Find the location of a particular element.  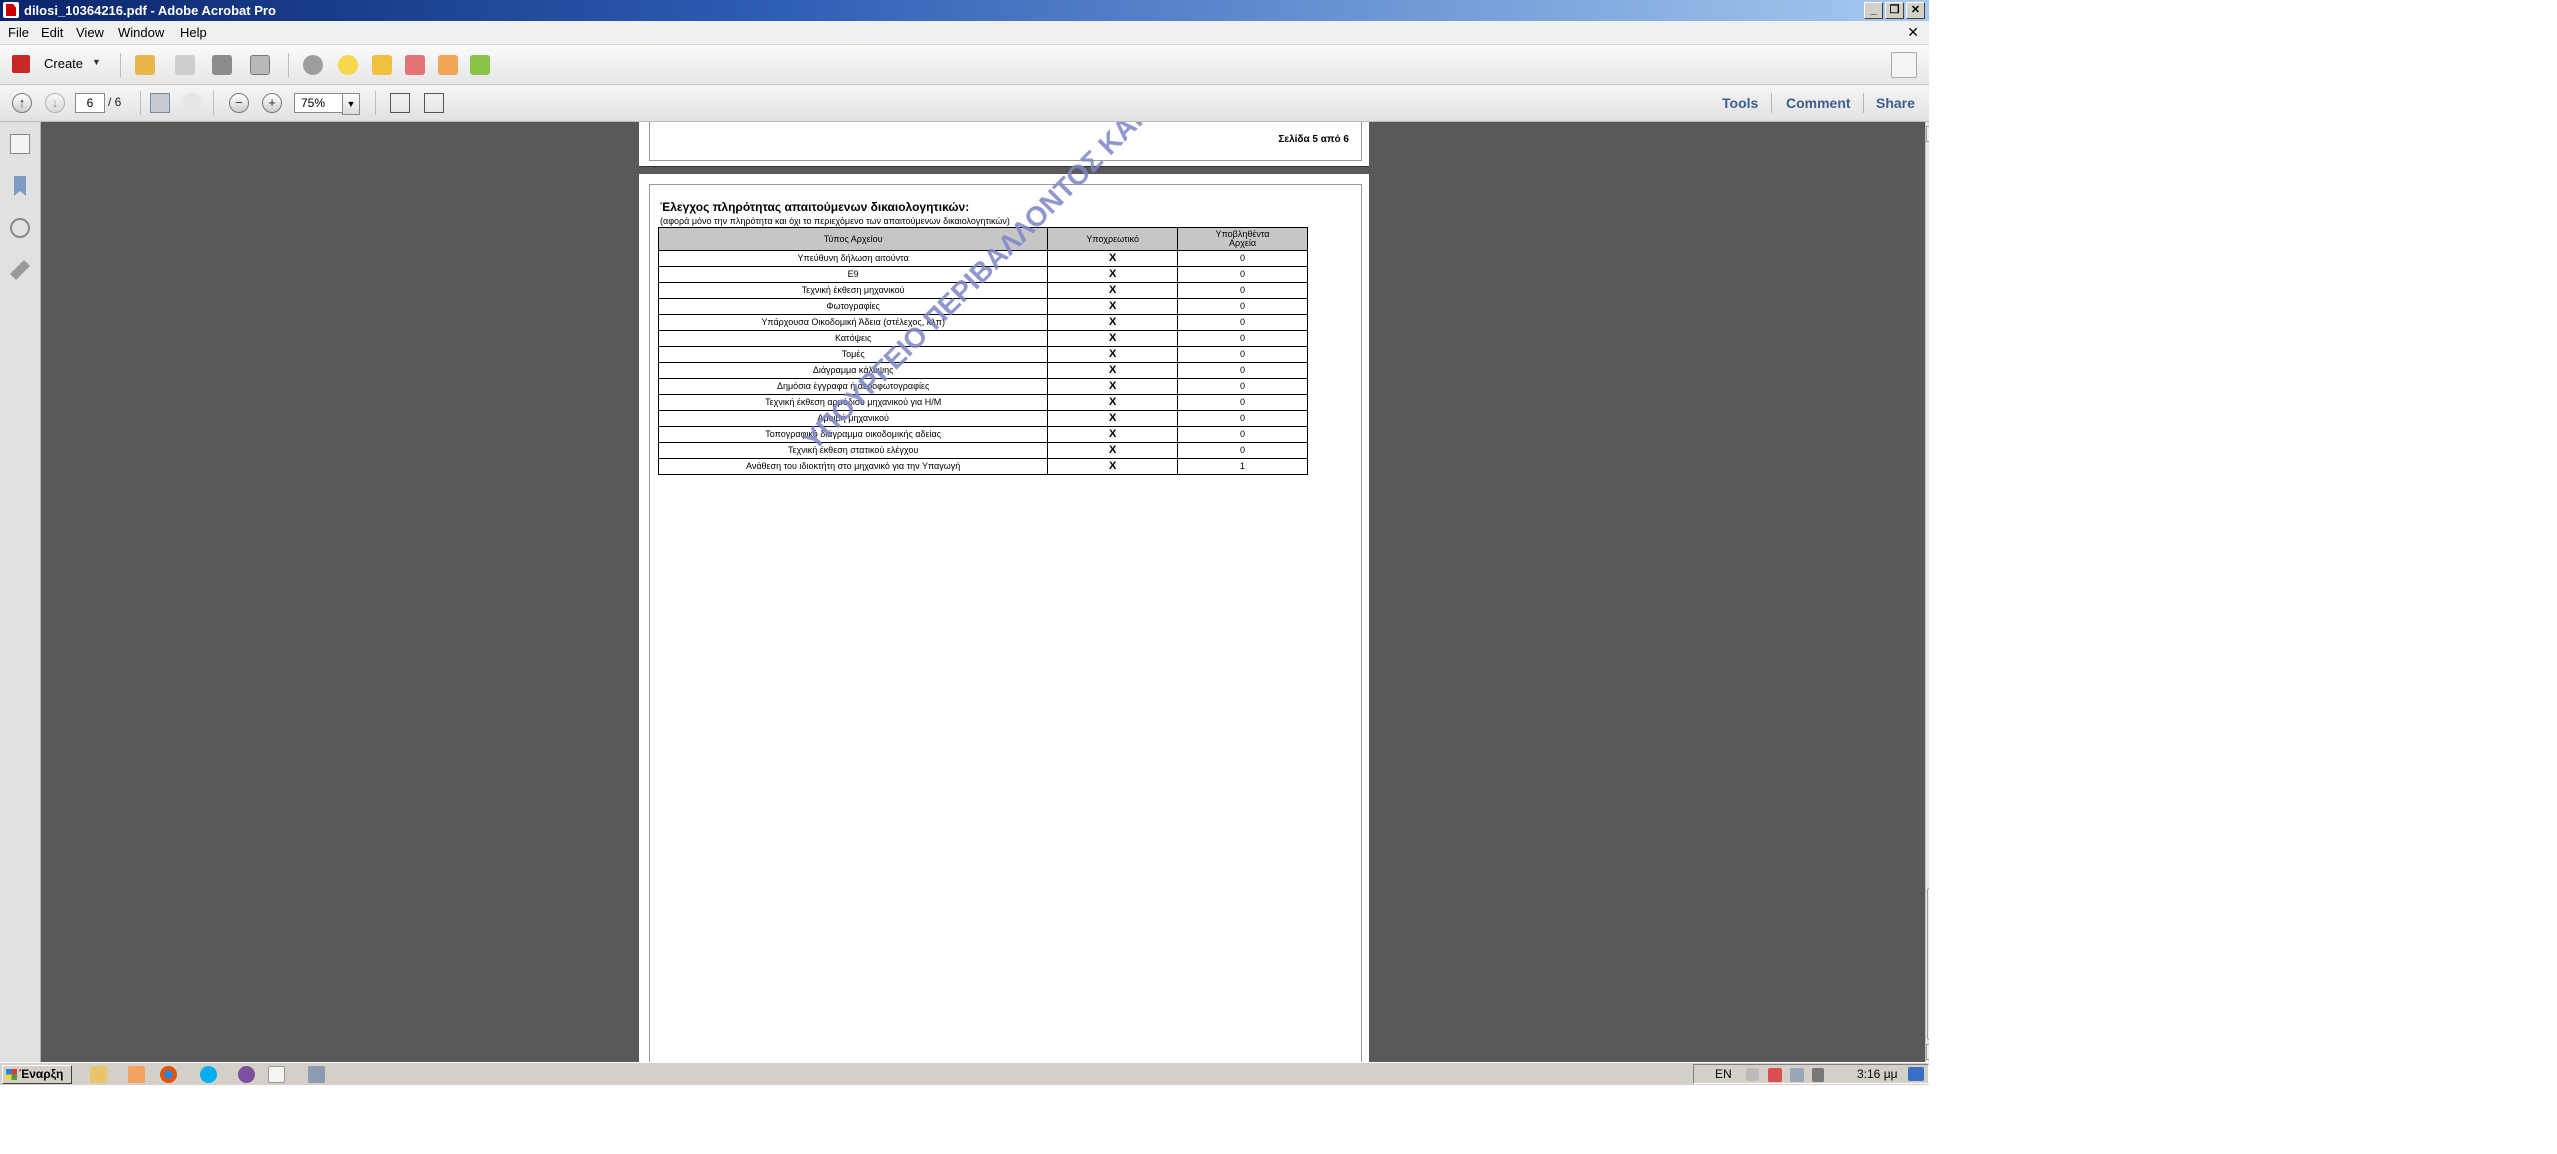

file-type-cell: Τεχνική έκθεση στατικού ελέγχου is located at coordinates (853, 450).